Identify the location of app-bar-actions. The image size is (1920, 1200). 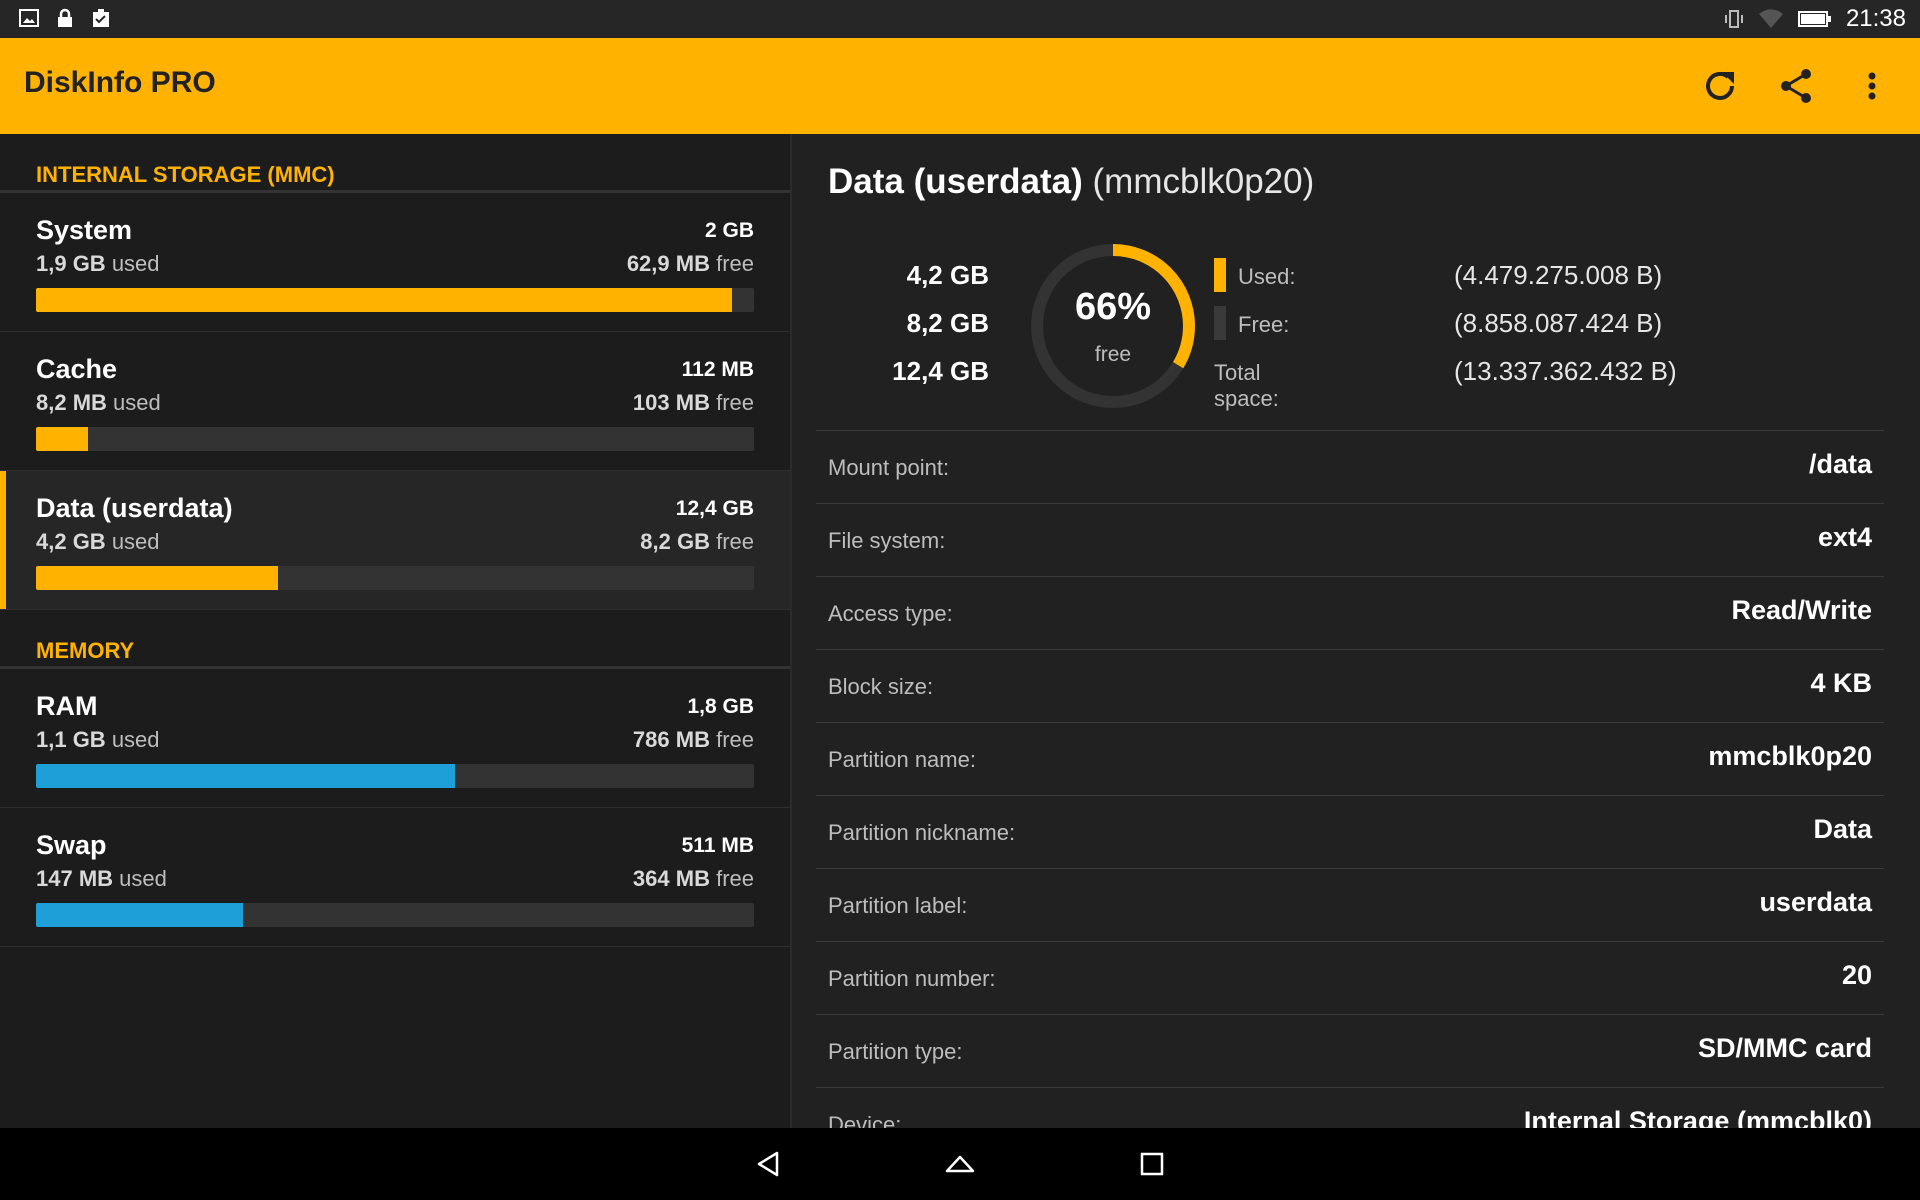
(1796, 86).